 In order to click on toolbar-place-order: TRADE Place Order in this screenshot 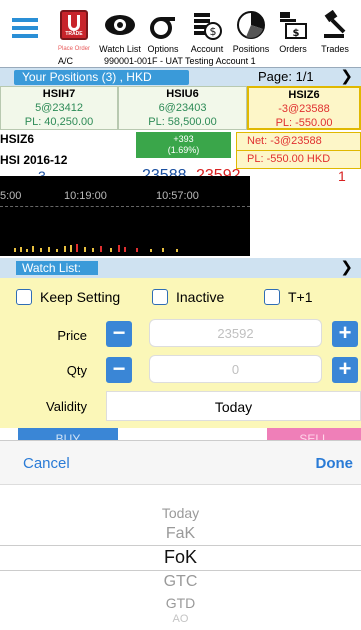, I will do `click(74, 29)`.